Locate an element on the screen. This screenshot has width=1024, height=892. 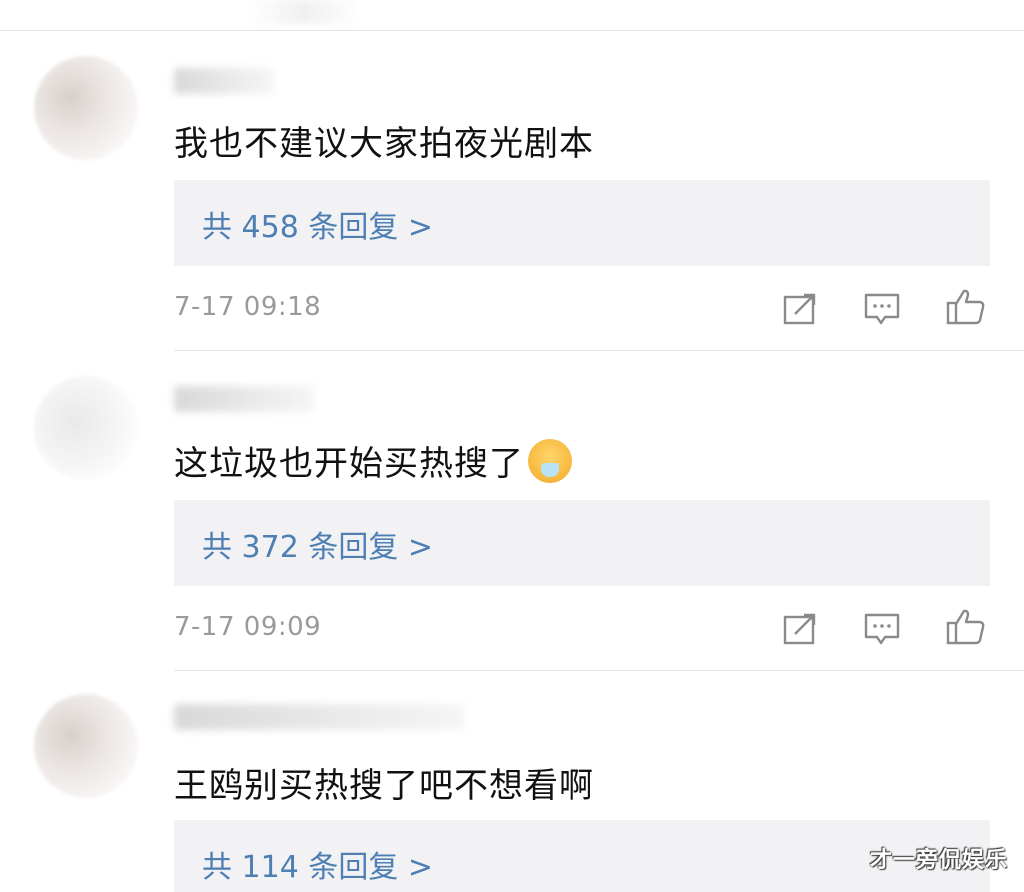
blurred-header is located at coordinates (305, 12).